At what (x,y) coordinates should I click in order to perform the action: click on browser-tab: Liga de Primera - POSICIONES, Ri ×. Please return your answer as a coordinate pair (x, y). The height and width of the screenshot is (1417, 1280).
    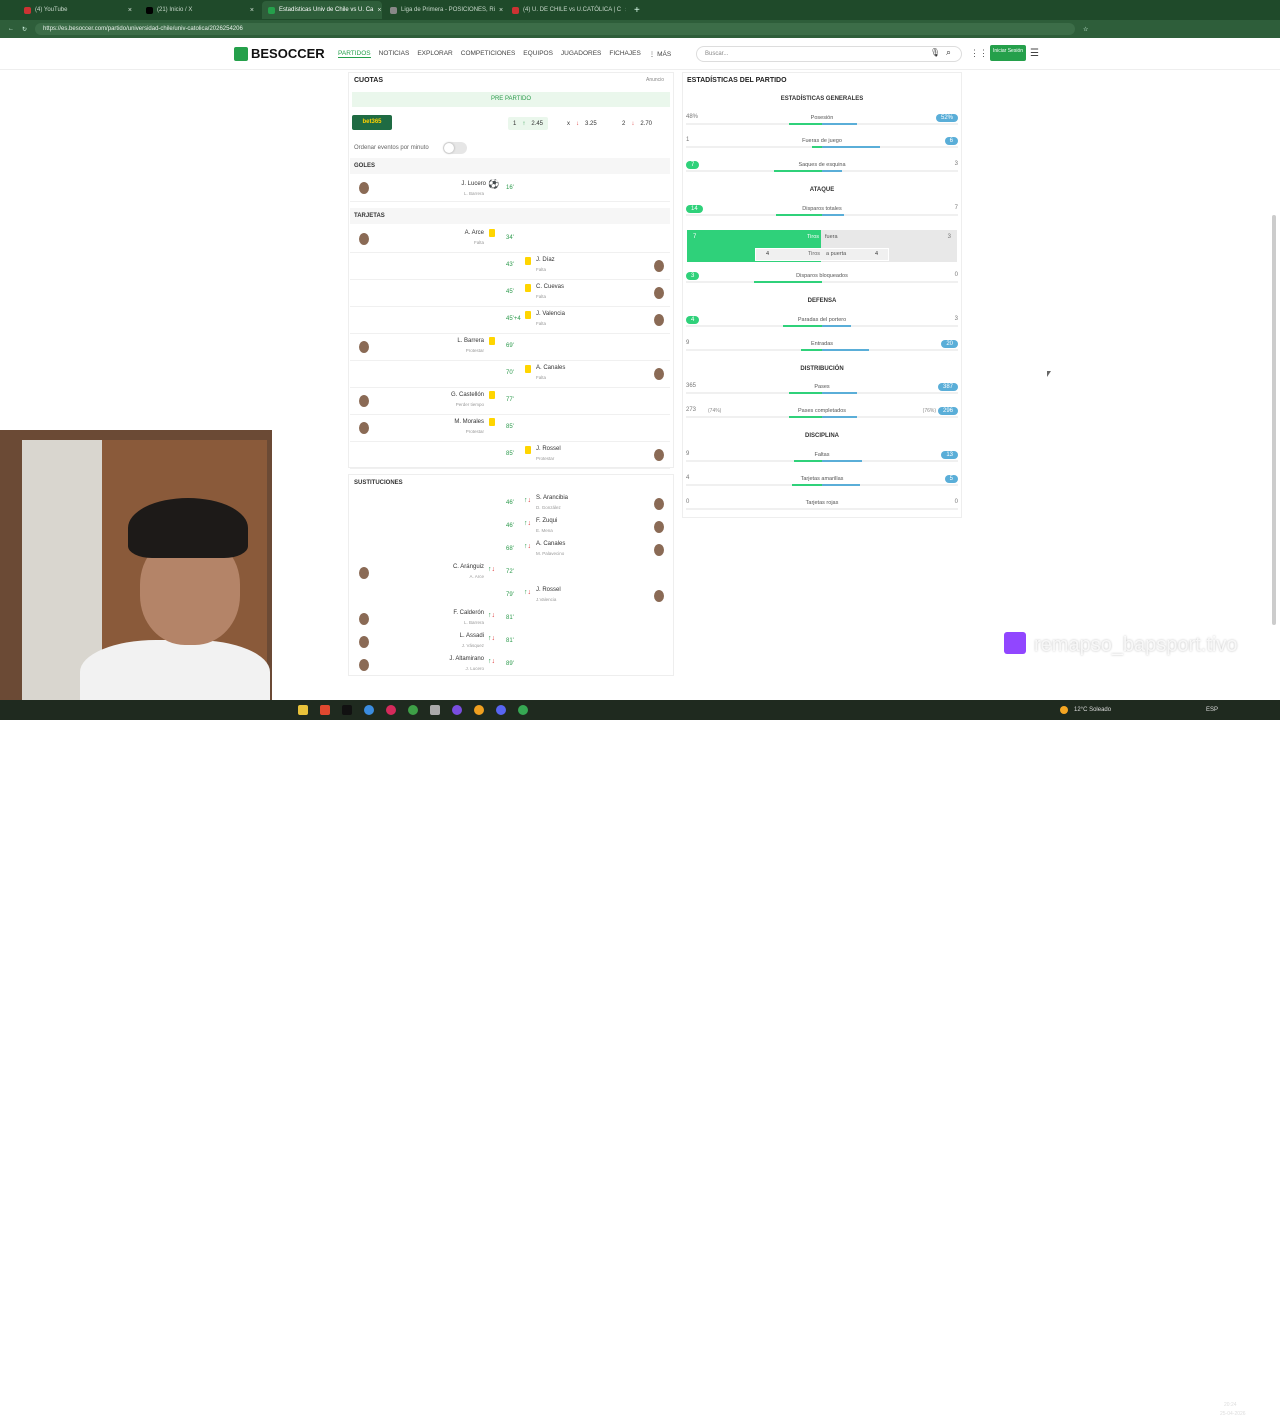
    Looking at the image, I should click on (444, 10).